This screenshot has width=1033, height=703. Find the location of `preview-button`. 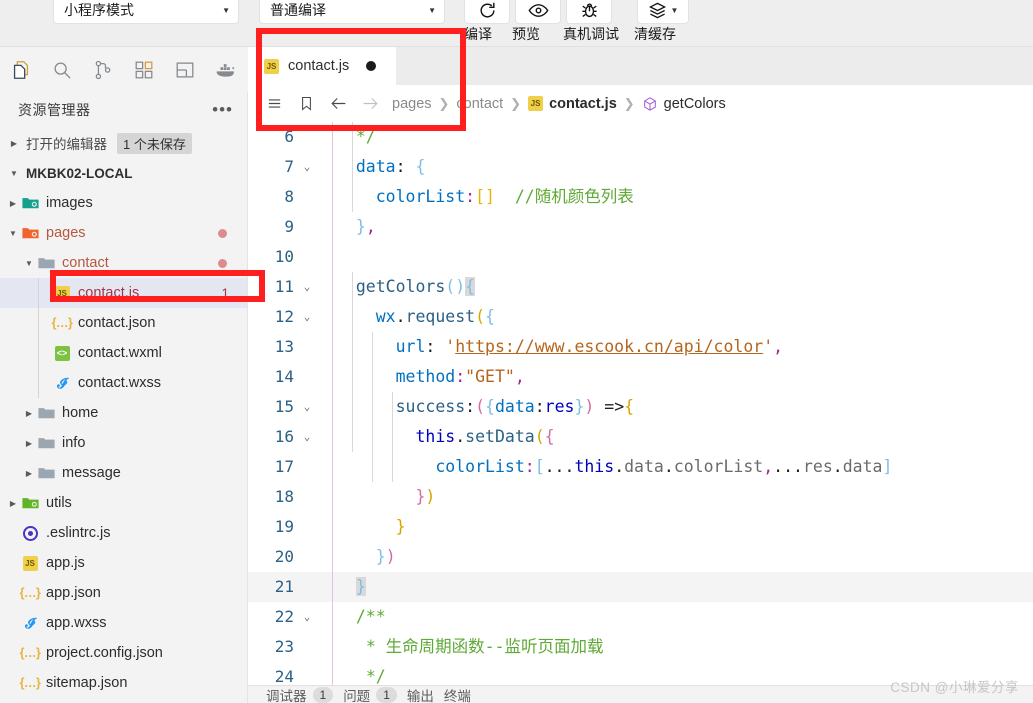

preview-button is located at coordinates (538, 12).